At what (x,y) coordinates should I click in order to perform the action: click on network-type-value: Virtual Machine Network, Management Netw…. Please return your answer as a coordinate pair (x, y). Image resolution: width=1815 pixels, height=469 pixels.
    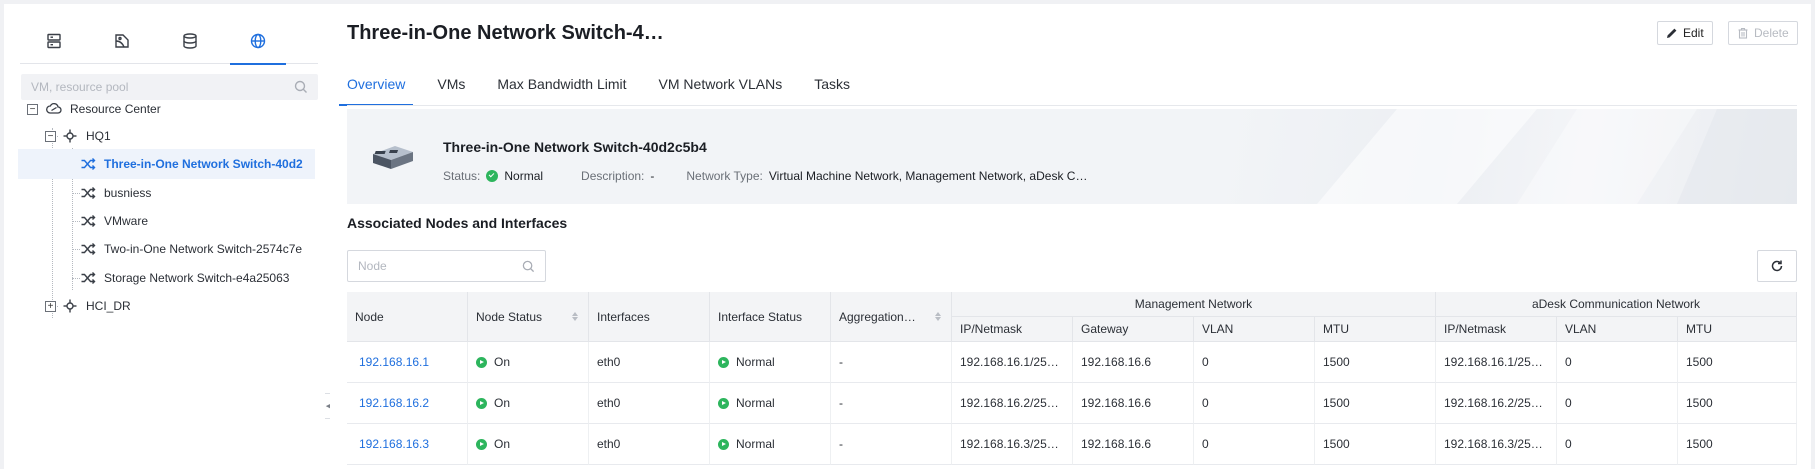
    Looking at the image, I should click on (928, 176).